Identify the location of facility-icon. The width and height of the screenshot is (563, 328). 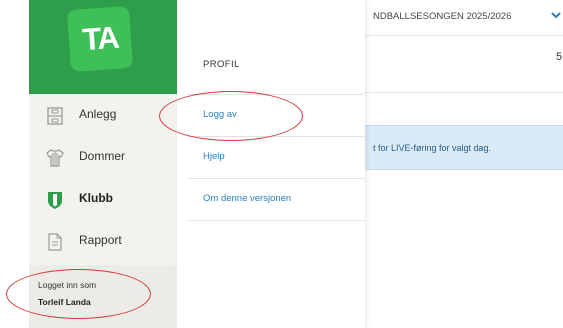
(55, 116).